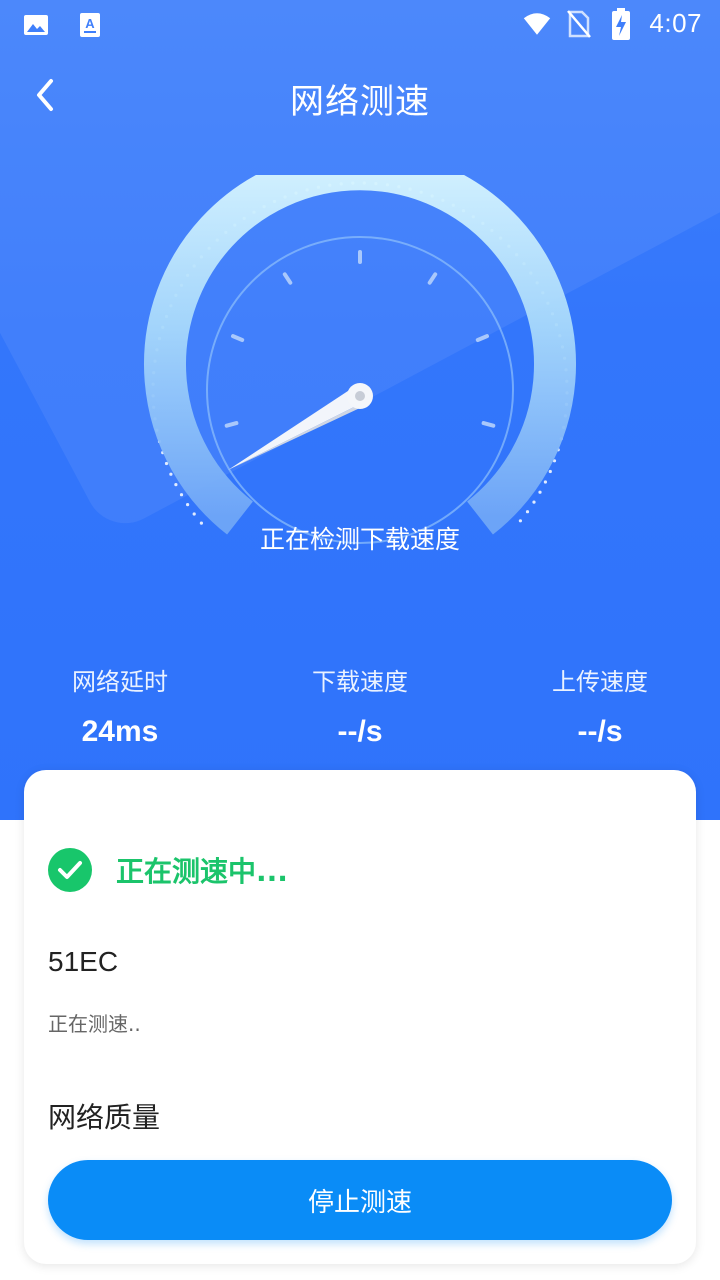 The image size is (720, 1280). I want to click on download-stat: 下载速度 --/s, so click(360, 705).